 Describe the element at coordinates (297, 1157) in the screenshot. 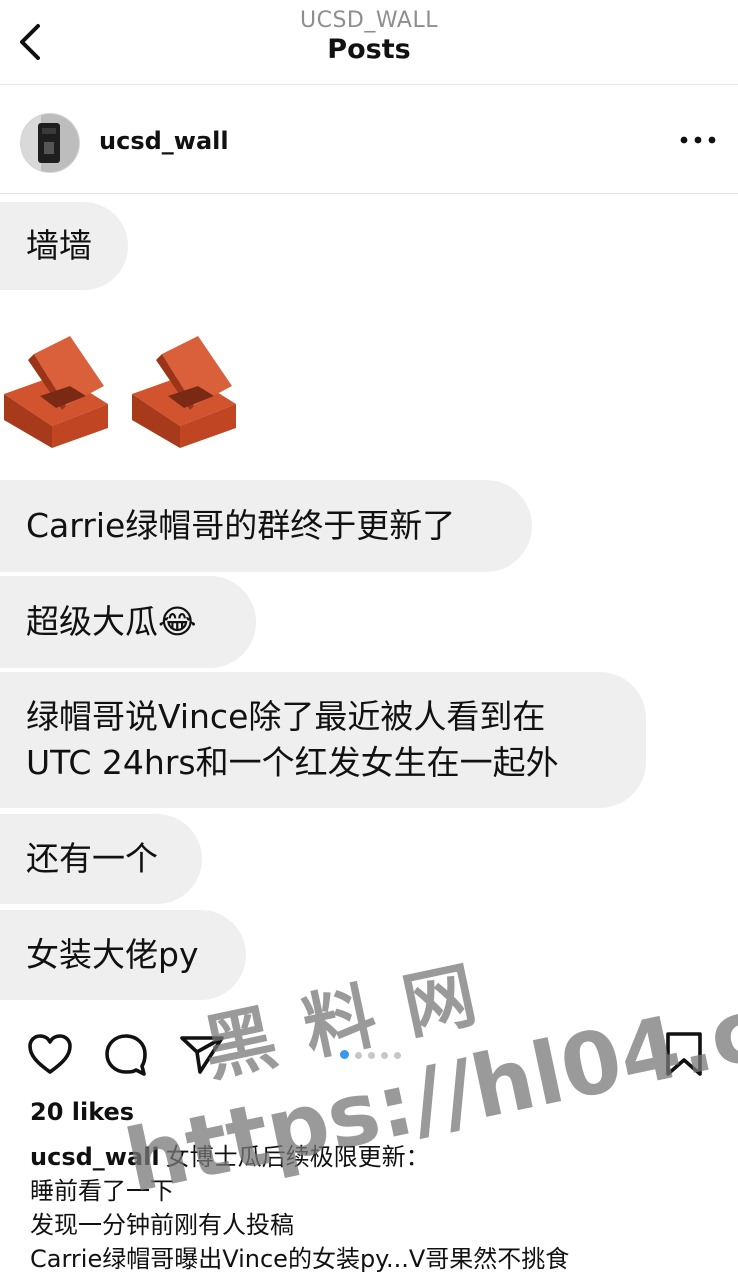

I see `caption-text: 女博士瓜后续极限更新：` at that location.